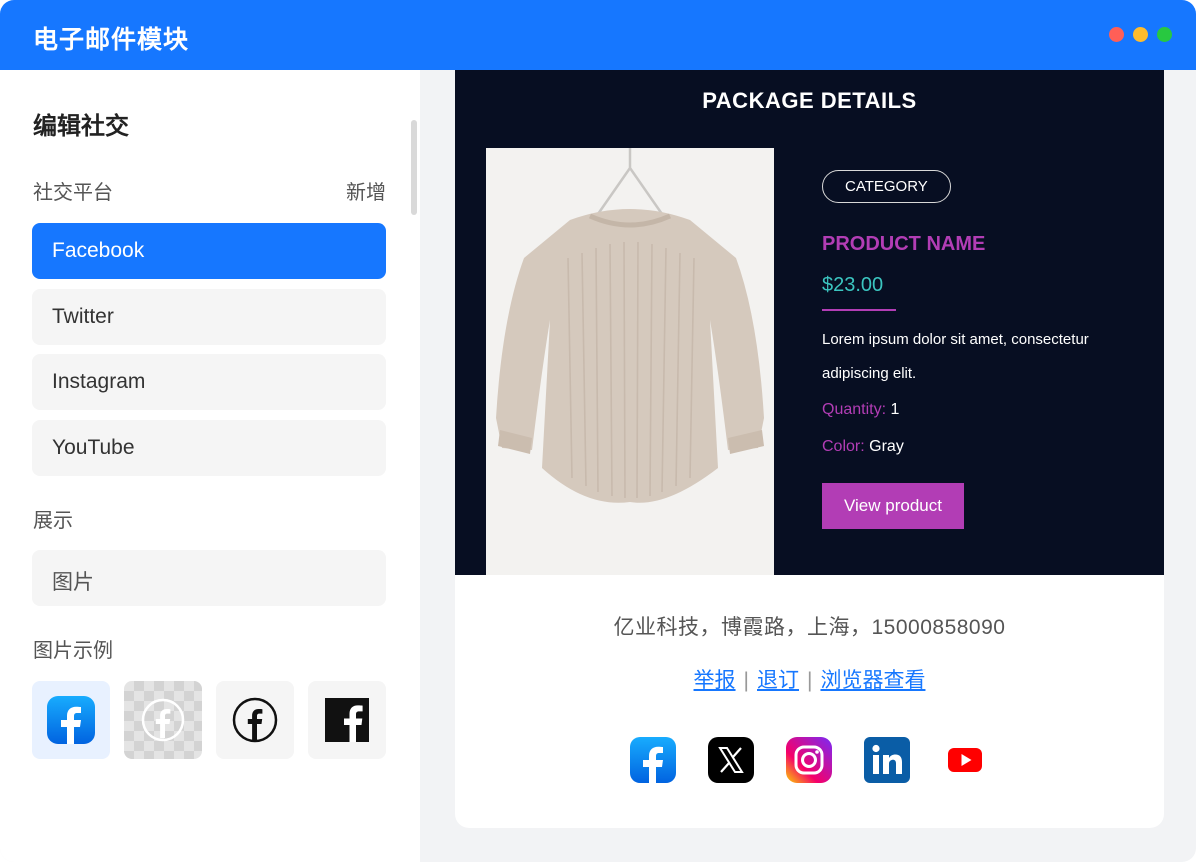 This screenshot has width=1196, height=862. Describe the element at coordinates (853, 285) in the screenshot. I see `product-price: $23.00` at that location.